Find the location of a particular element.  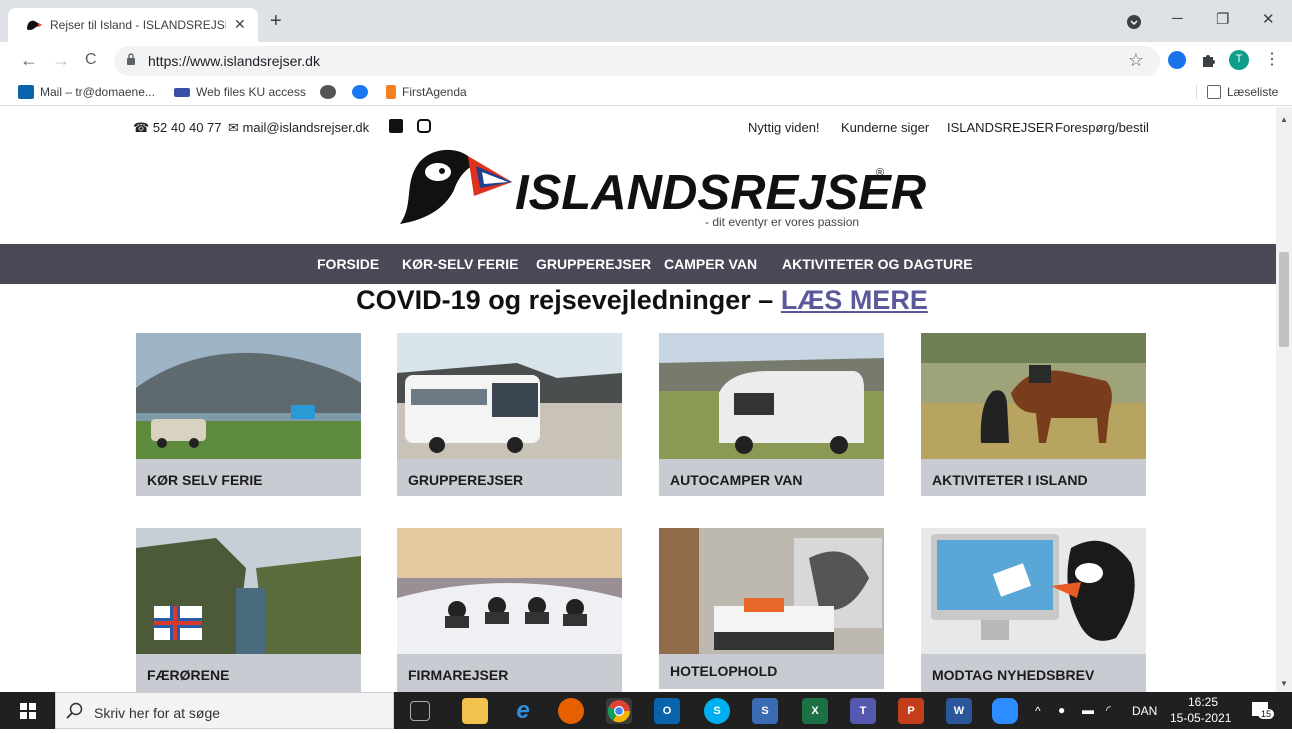

card-image-van is located at coordinates (771, 396).